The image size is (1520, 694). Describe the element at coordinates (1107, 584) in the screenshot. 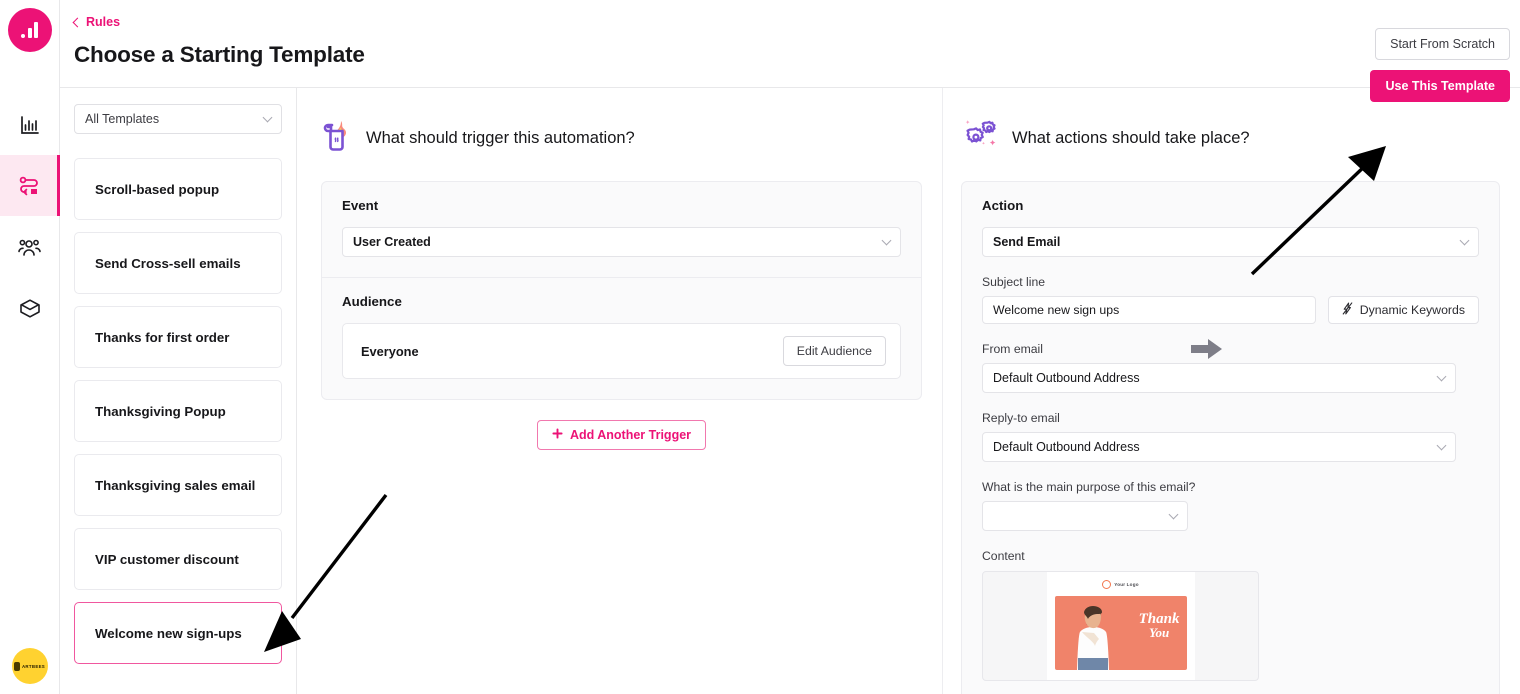

I see `email-logo-icon` at that location.